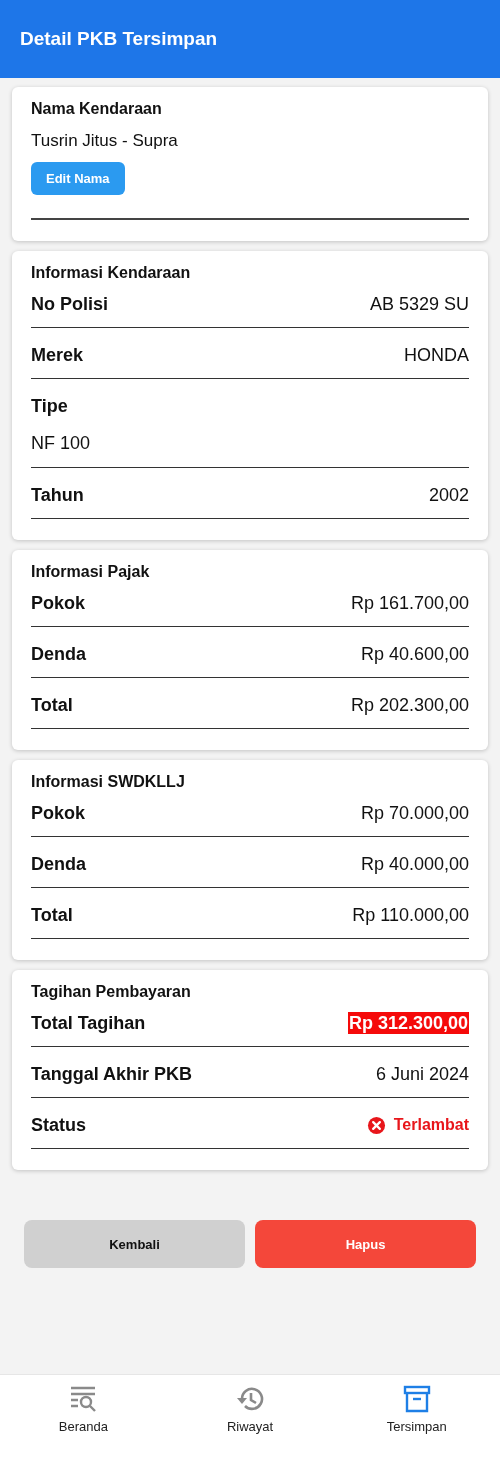 This screenshot has height=1459, width=500. Describe the element at coordinates (250, 1417) in the screenshot. I see `nav-tab: Riwayat` at that location.